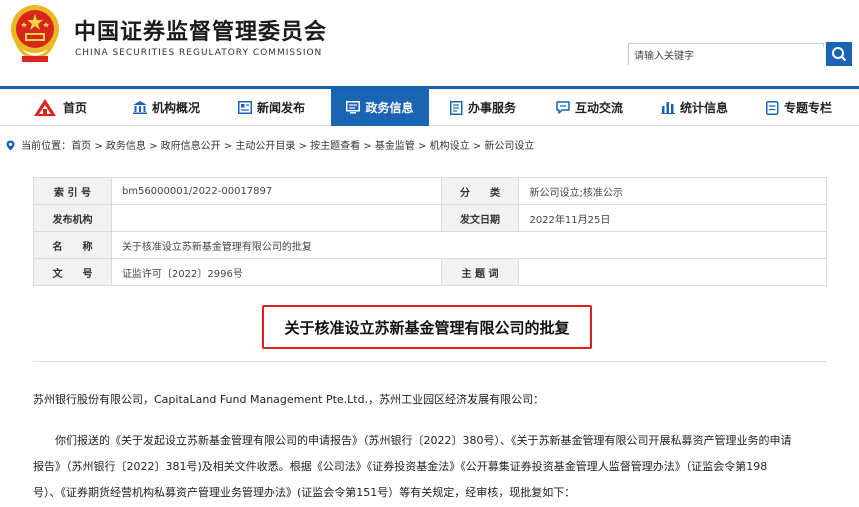  What do you see at coordinates (480, 218) in the screenshot?
I see `date-label: 发文日期` at bounding box center [480, 218].